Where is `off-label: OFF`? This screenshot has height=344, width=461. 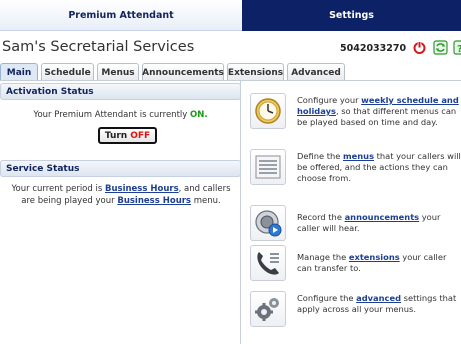
off-label: OFF is located at coordinates (140, 135).